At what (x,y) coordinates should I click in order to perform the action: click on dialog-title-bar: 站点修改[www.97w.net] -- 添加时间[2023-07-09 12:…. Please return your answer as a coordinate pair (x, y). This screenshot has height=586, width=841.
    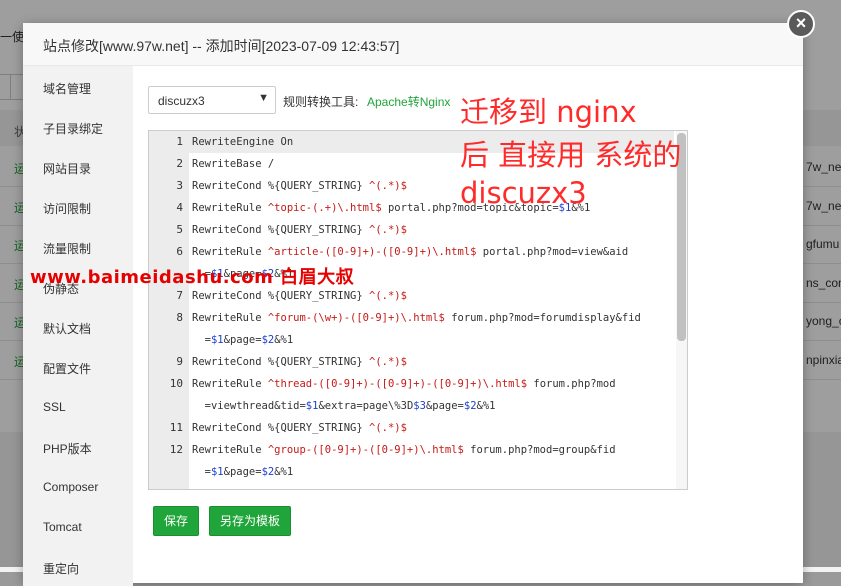
    Looking at the image, I should click on (413, 44).